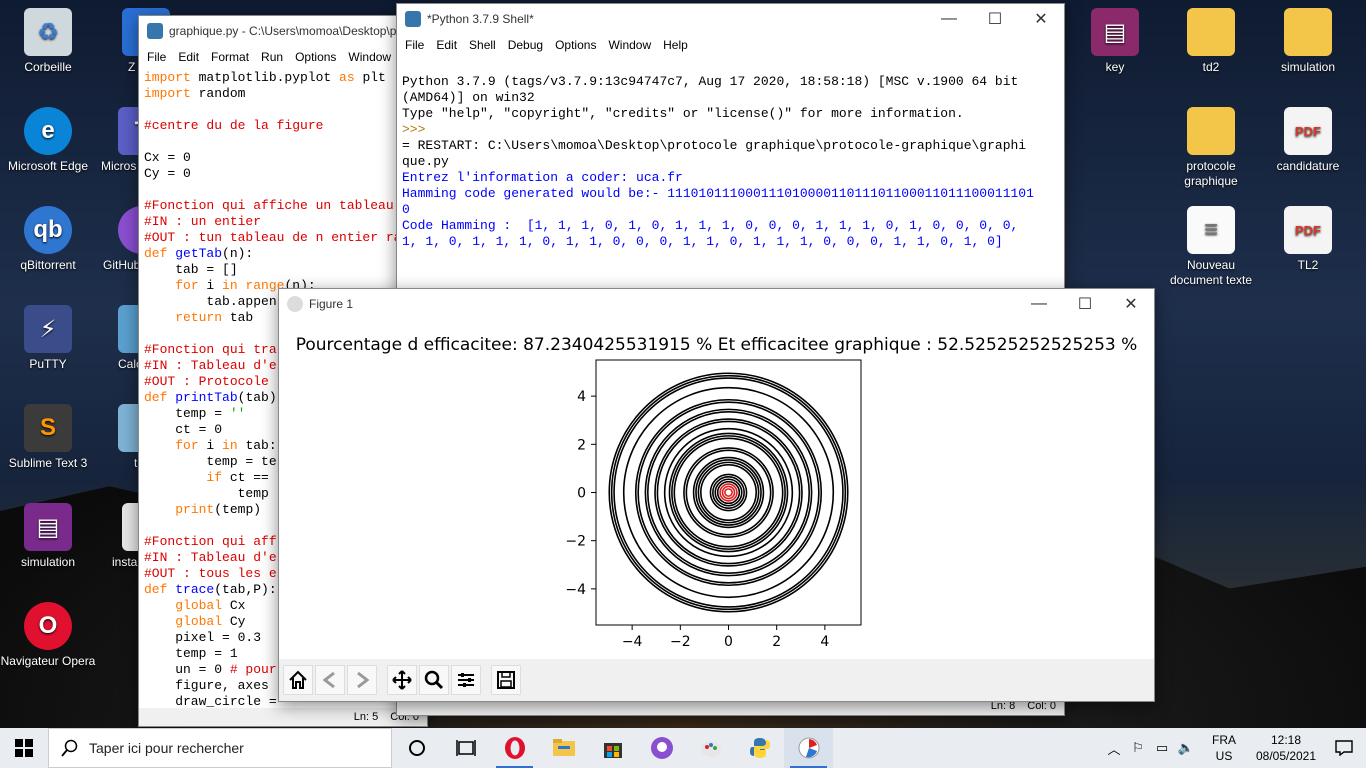 This screenshot has width=1366, height=768. What do you see at coordinates (514, 748) in the screenshot?
I see `taskbar-opera` at bounding box center [514, 748].